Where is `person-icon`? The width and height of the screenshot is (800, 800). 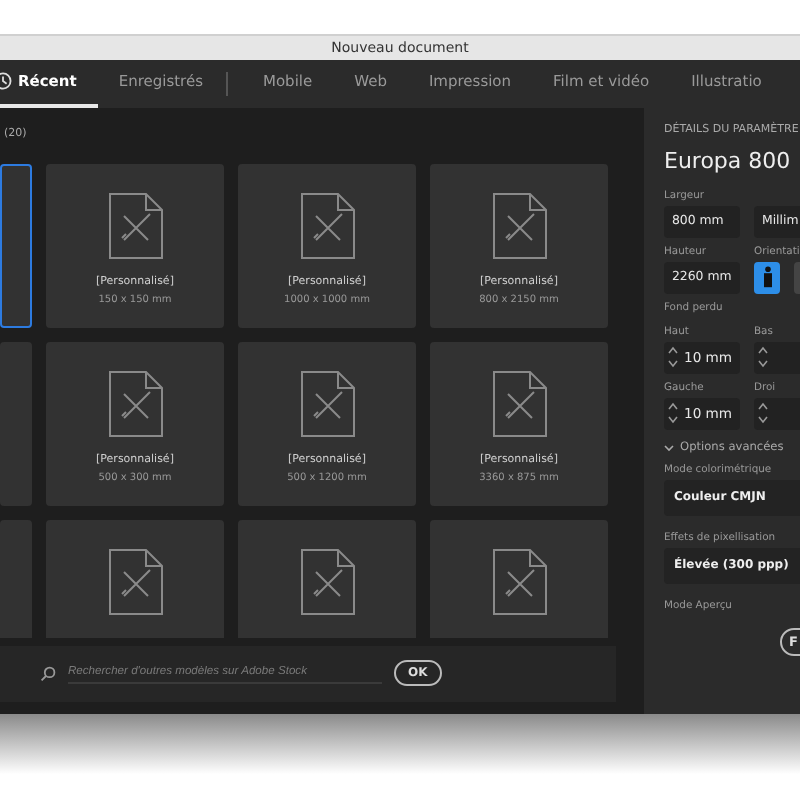 person-icon is located at coordinates (767, 277).